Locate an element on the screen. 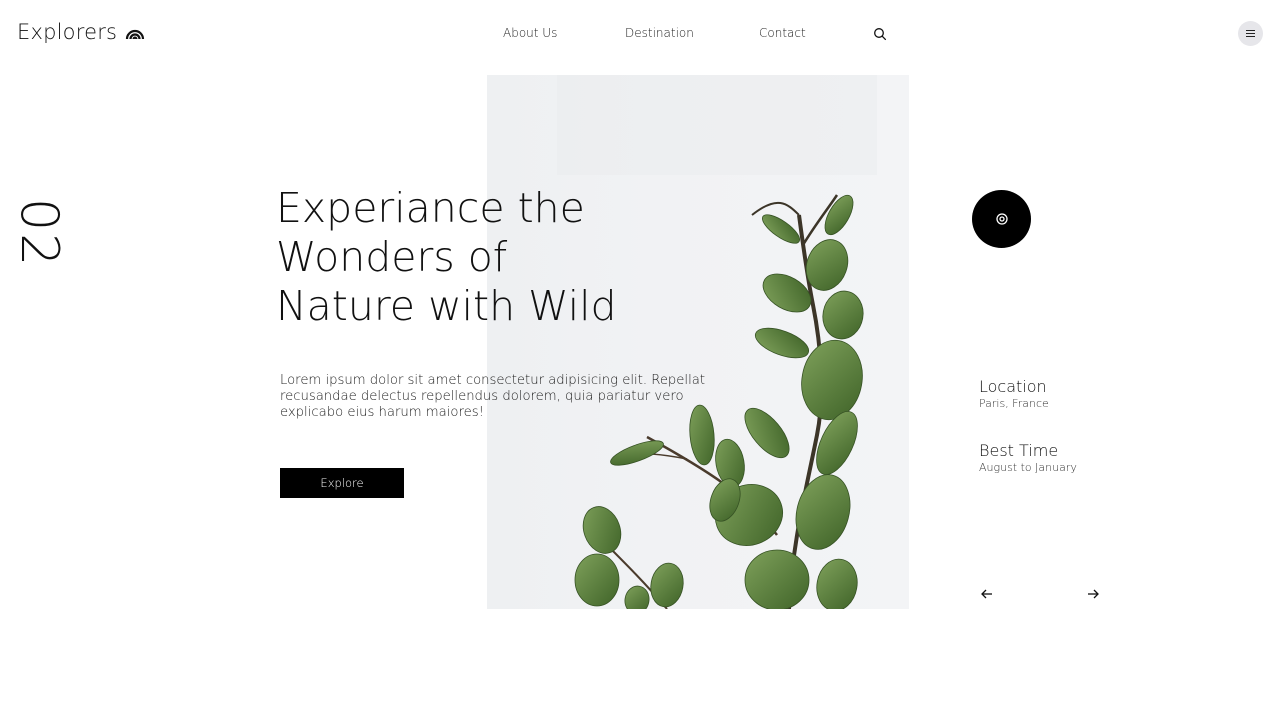 Image resolution: width=1280 pixels, height=720 pixels. nav-link-contact: Contact is located at coordinates (782, 33).